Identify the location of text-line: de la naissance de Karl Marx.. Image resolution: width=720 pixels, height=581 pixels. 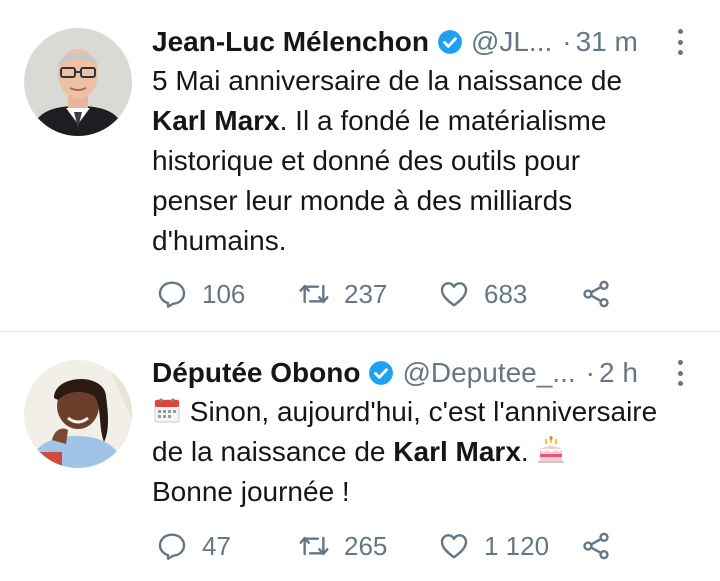
(416, 452).